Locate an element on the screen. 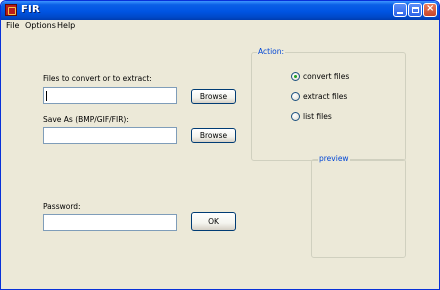 Image resolution: width=440 pixels, height=290 pixels. preview-group-title: preview is located at coordinates (334, 158).